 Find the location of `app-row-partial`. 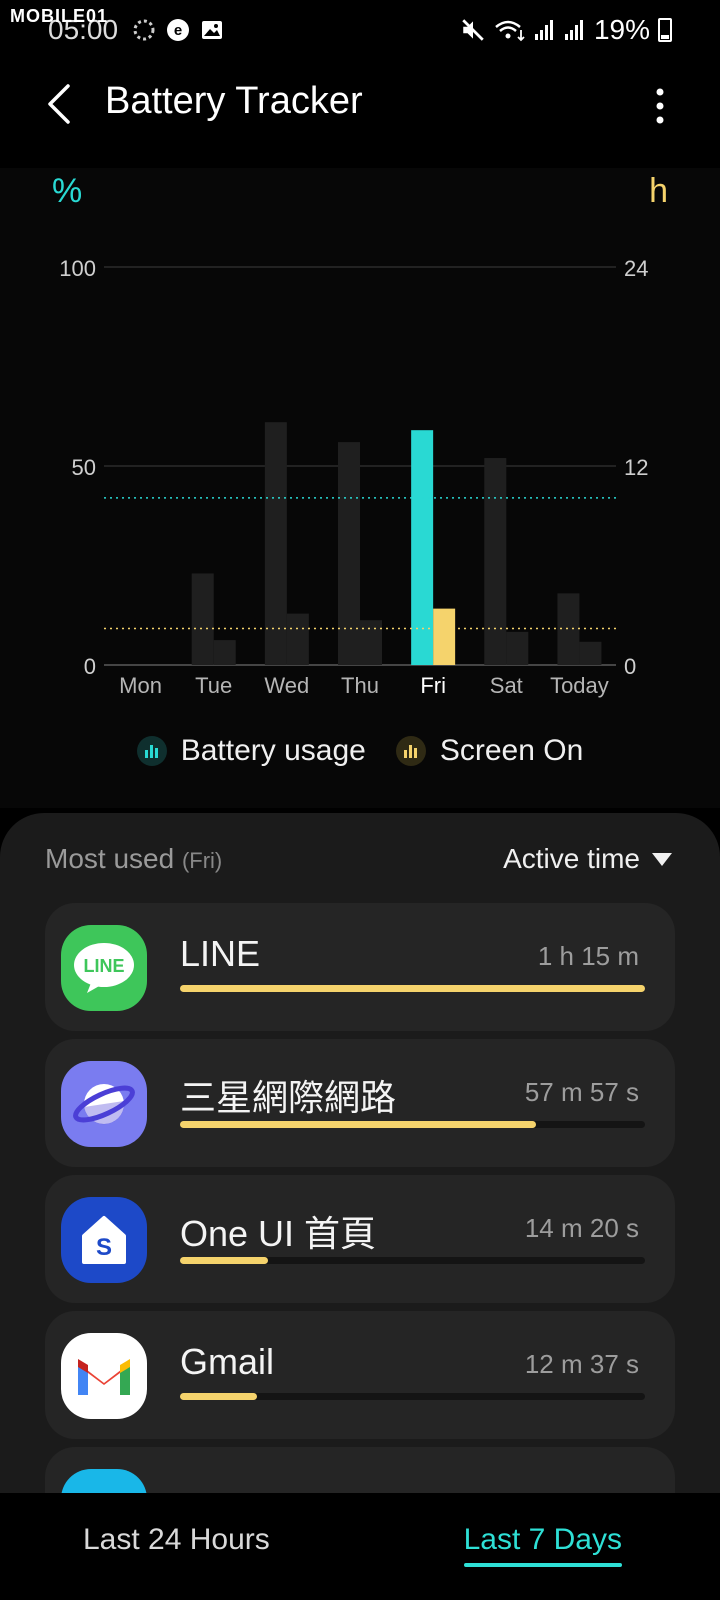

app-row-partial is located at coordinates (360, 1470).